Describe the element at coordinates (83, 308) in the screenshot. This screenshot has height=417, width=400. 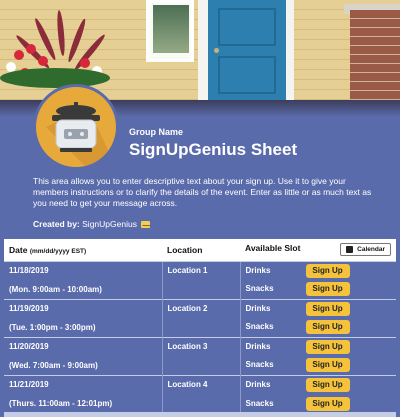
I see `row-date: 11/19/2019` at that location.